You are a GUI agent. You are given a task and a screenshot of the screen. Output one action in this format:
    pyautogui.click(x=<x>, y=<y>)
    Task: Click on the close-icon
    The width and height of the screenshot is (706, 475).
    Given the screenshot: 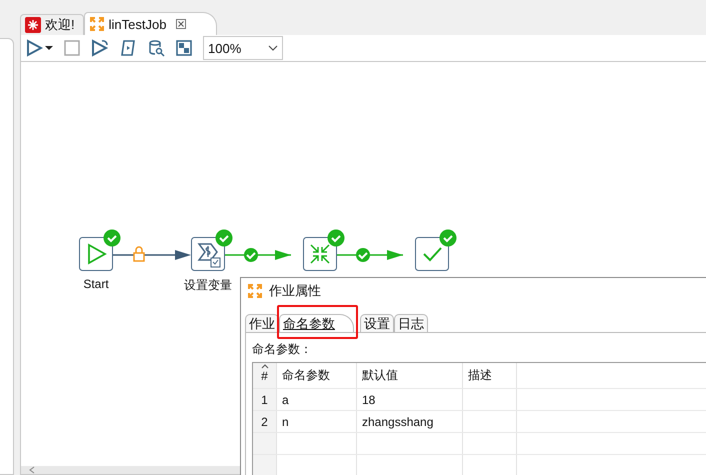 What is the action you would take?
    pyautogui.click(x=181, y=24)
    